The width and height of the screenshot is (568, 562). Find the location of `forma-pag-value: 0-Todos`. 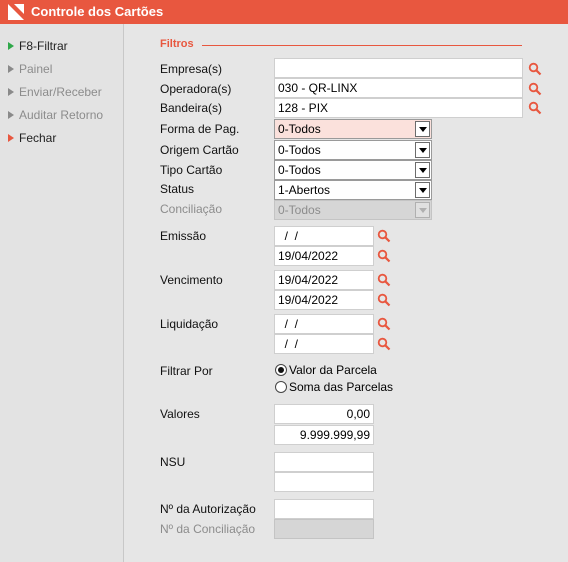

forma-pag-value: 0-Todos is located at coordinates (299, 129).